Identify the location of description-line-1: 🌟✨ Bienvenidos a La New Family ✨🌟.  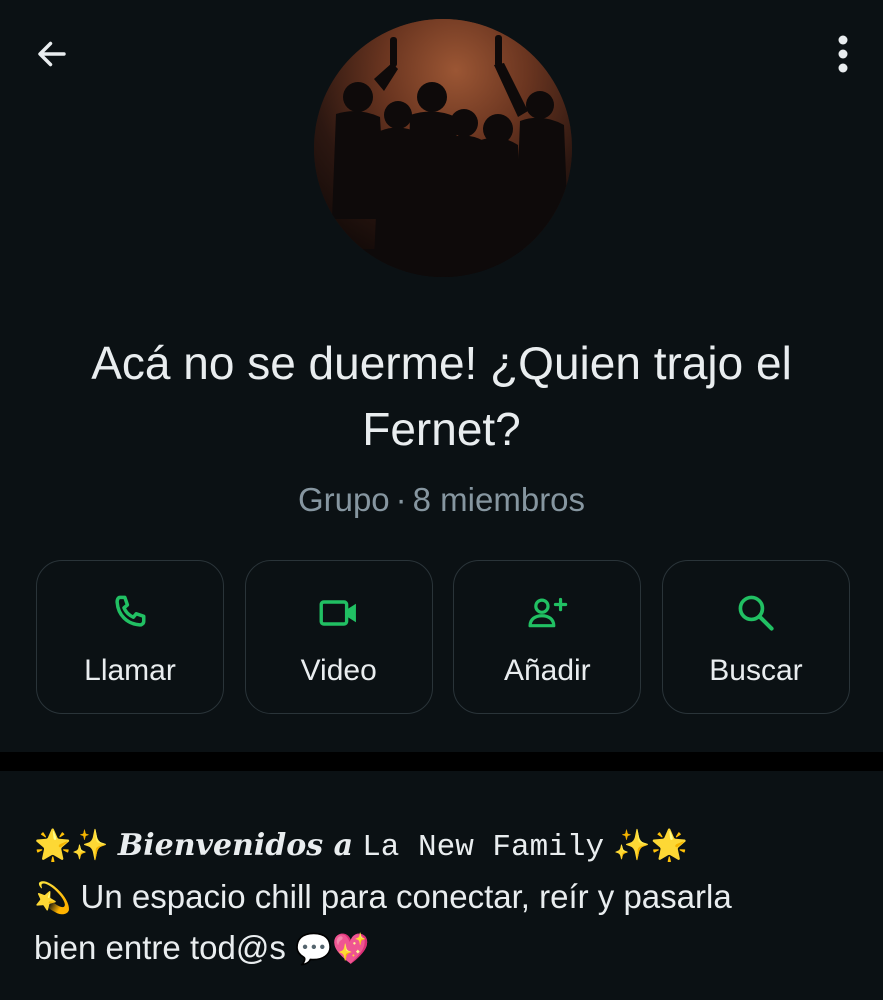
(444, 845).